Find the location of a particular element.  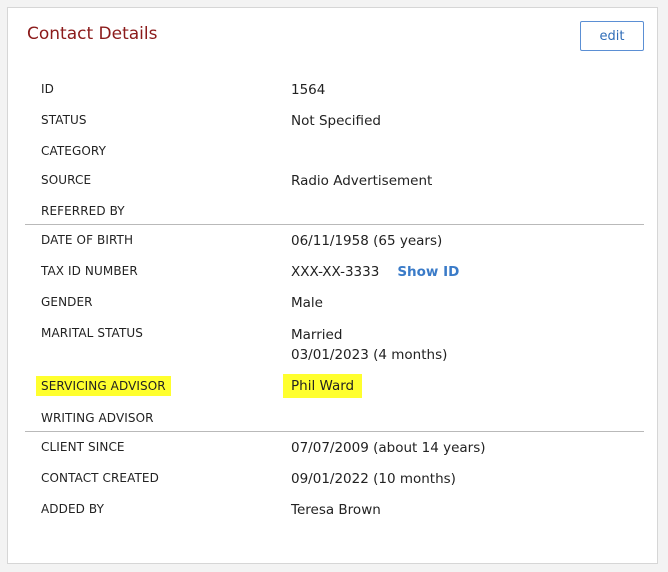

field-label: STATUS is located at coordinates (64, 120).